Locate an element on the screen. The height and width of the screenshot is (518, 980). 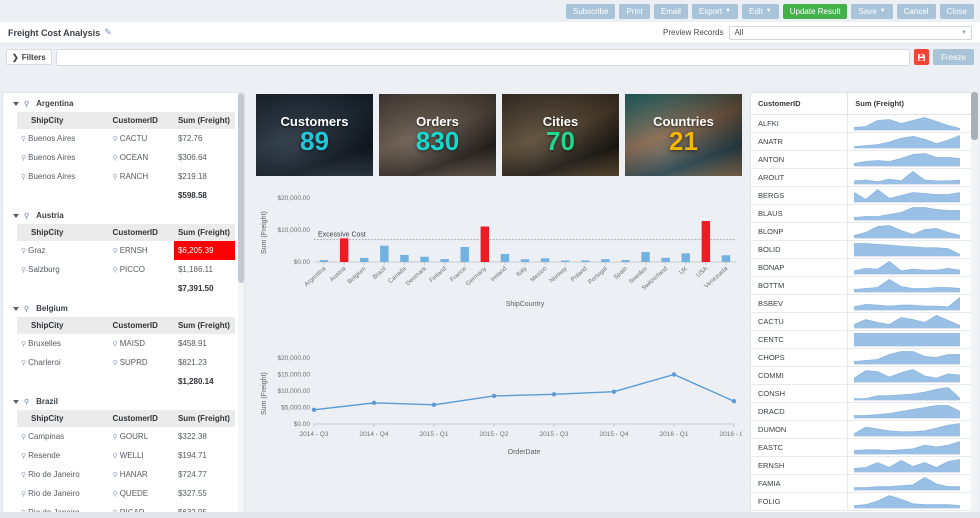
table-row: ⚲ Rio de Janeiro ⚲ QUEDE $327.55 is located at coordinates (126, 493).